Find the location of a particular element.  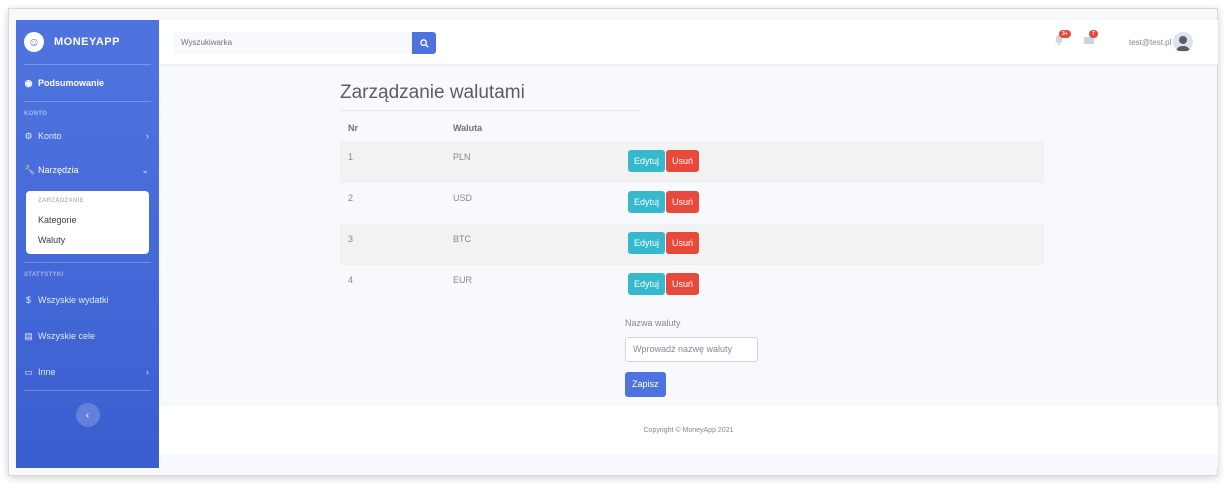

cog-icon: ⚙ is located at coordinates (28, 135).